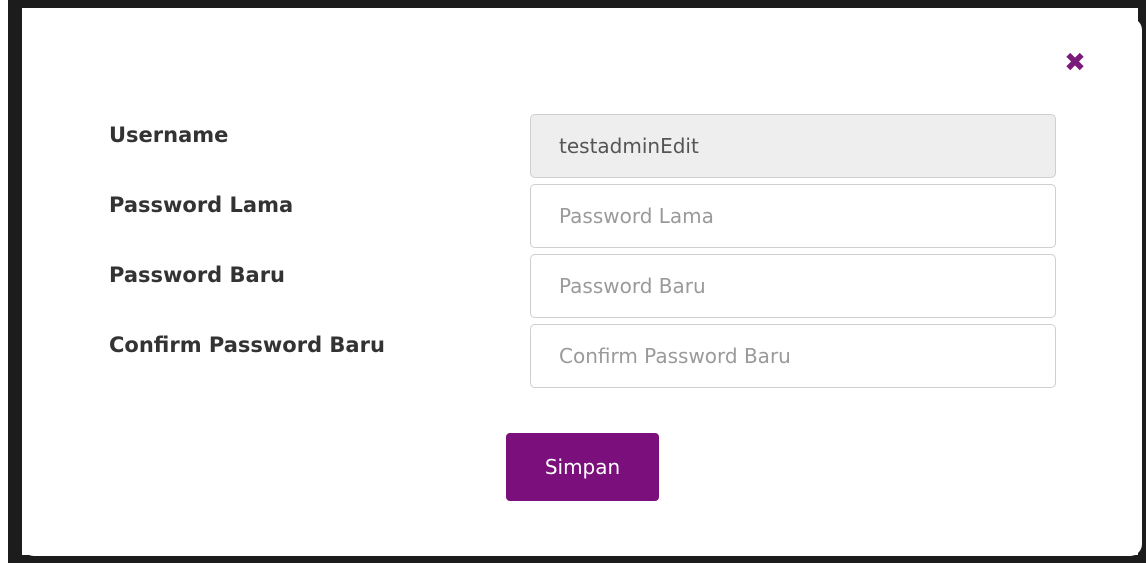 The height and width of the screenshot is (563, 1146). What do you see at coordinates (577, 4) in the screenshot?
I see `overlay-edge-top` at bounding box center [577, 4].